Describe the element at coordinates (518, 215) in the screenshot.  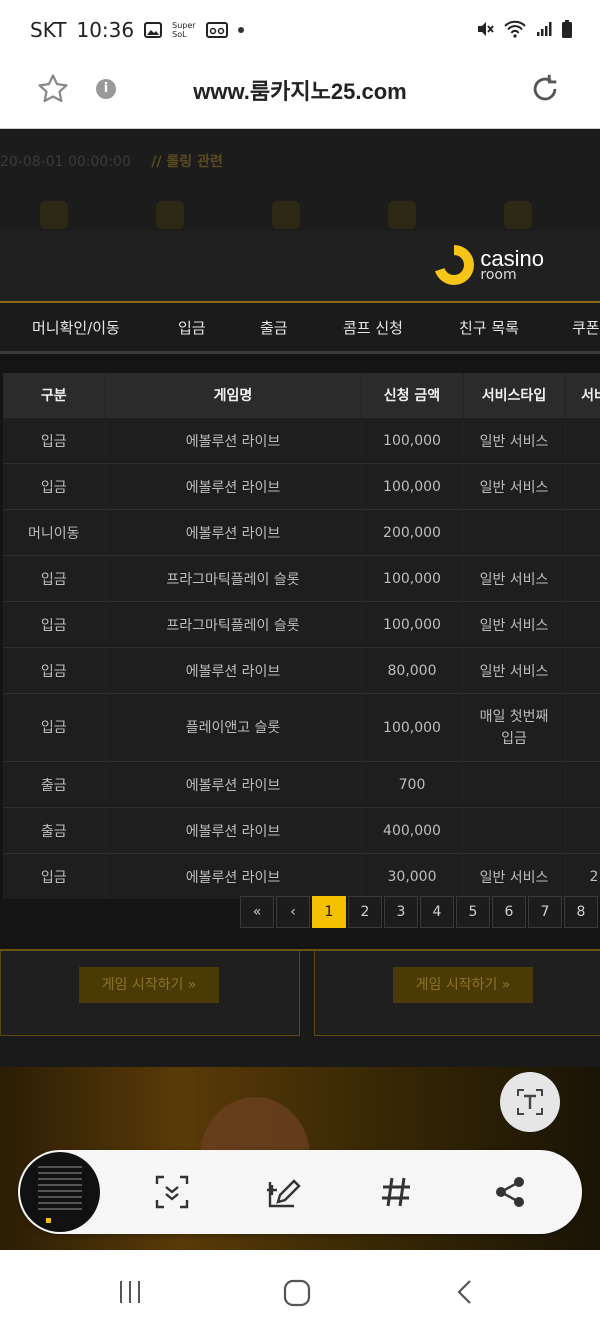
I see `more-icon` at that location.